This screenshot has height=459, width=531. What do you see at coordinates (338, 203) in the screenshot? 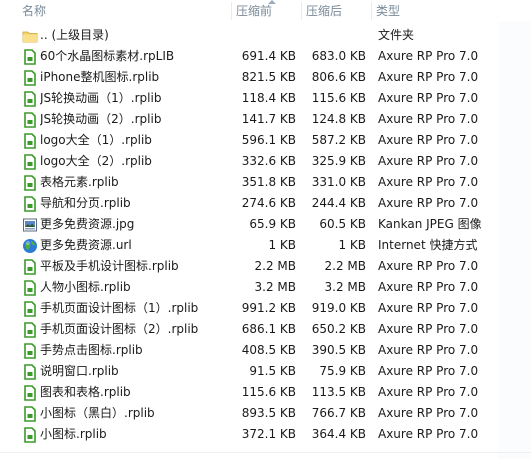
I see `file-compressed-size: 244.4 KB` at bounding box center [338, 203].